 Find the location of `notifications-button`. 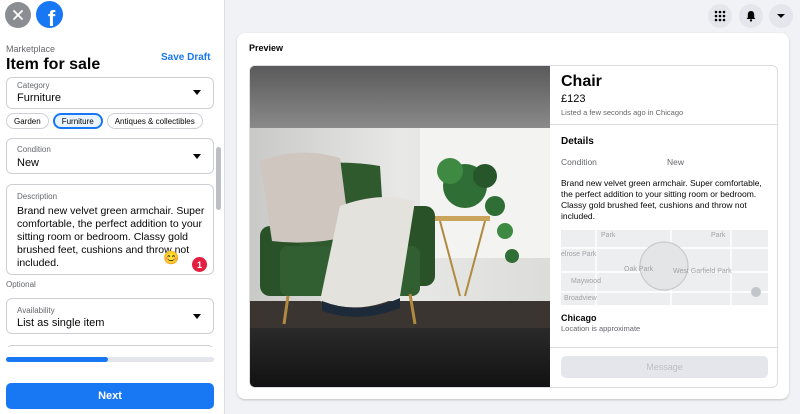

notifications-button is located at coordinates (751, 16).